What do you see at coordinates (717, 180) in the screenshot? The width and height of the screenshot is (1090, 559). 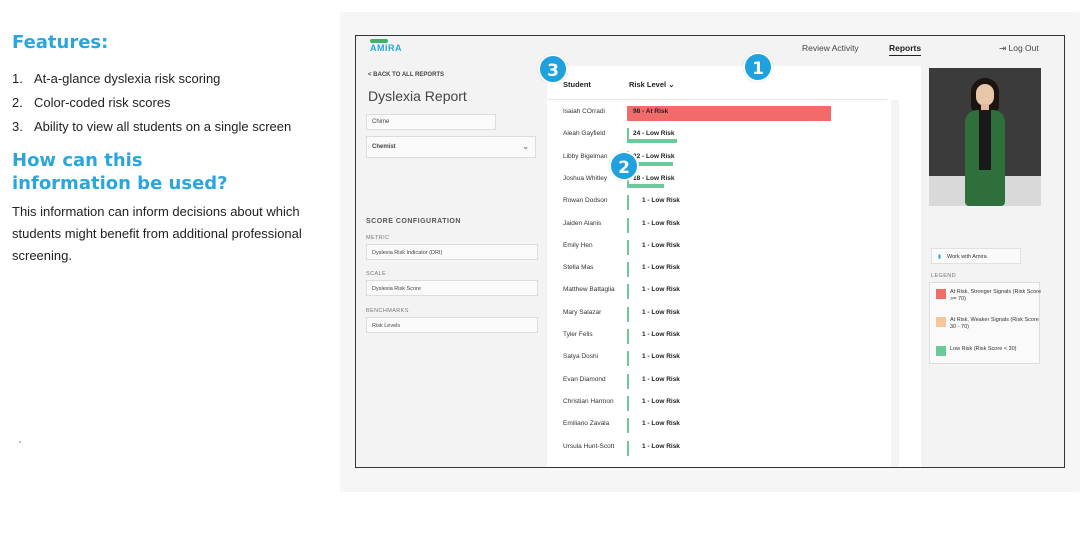 I see `table-row: Joshua Whitley 18 - Low Risk` at bounding box center [717, 180].